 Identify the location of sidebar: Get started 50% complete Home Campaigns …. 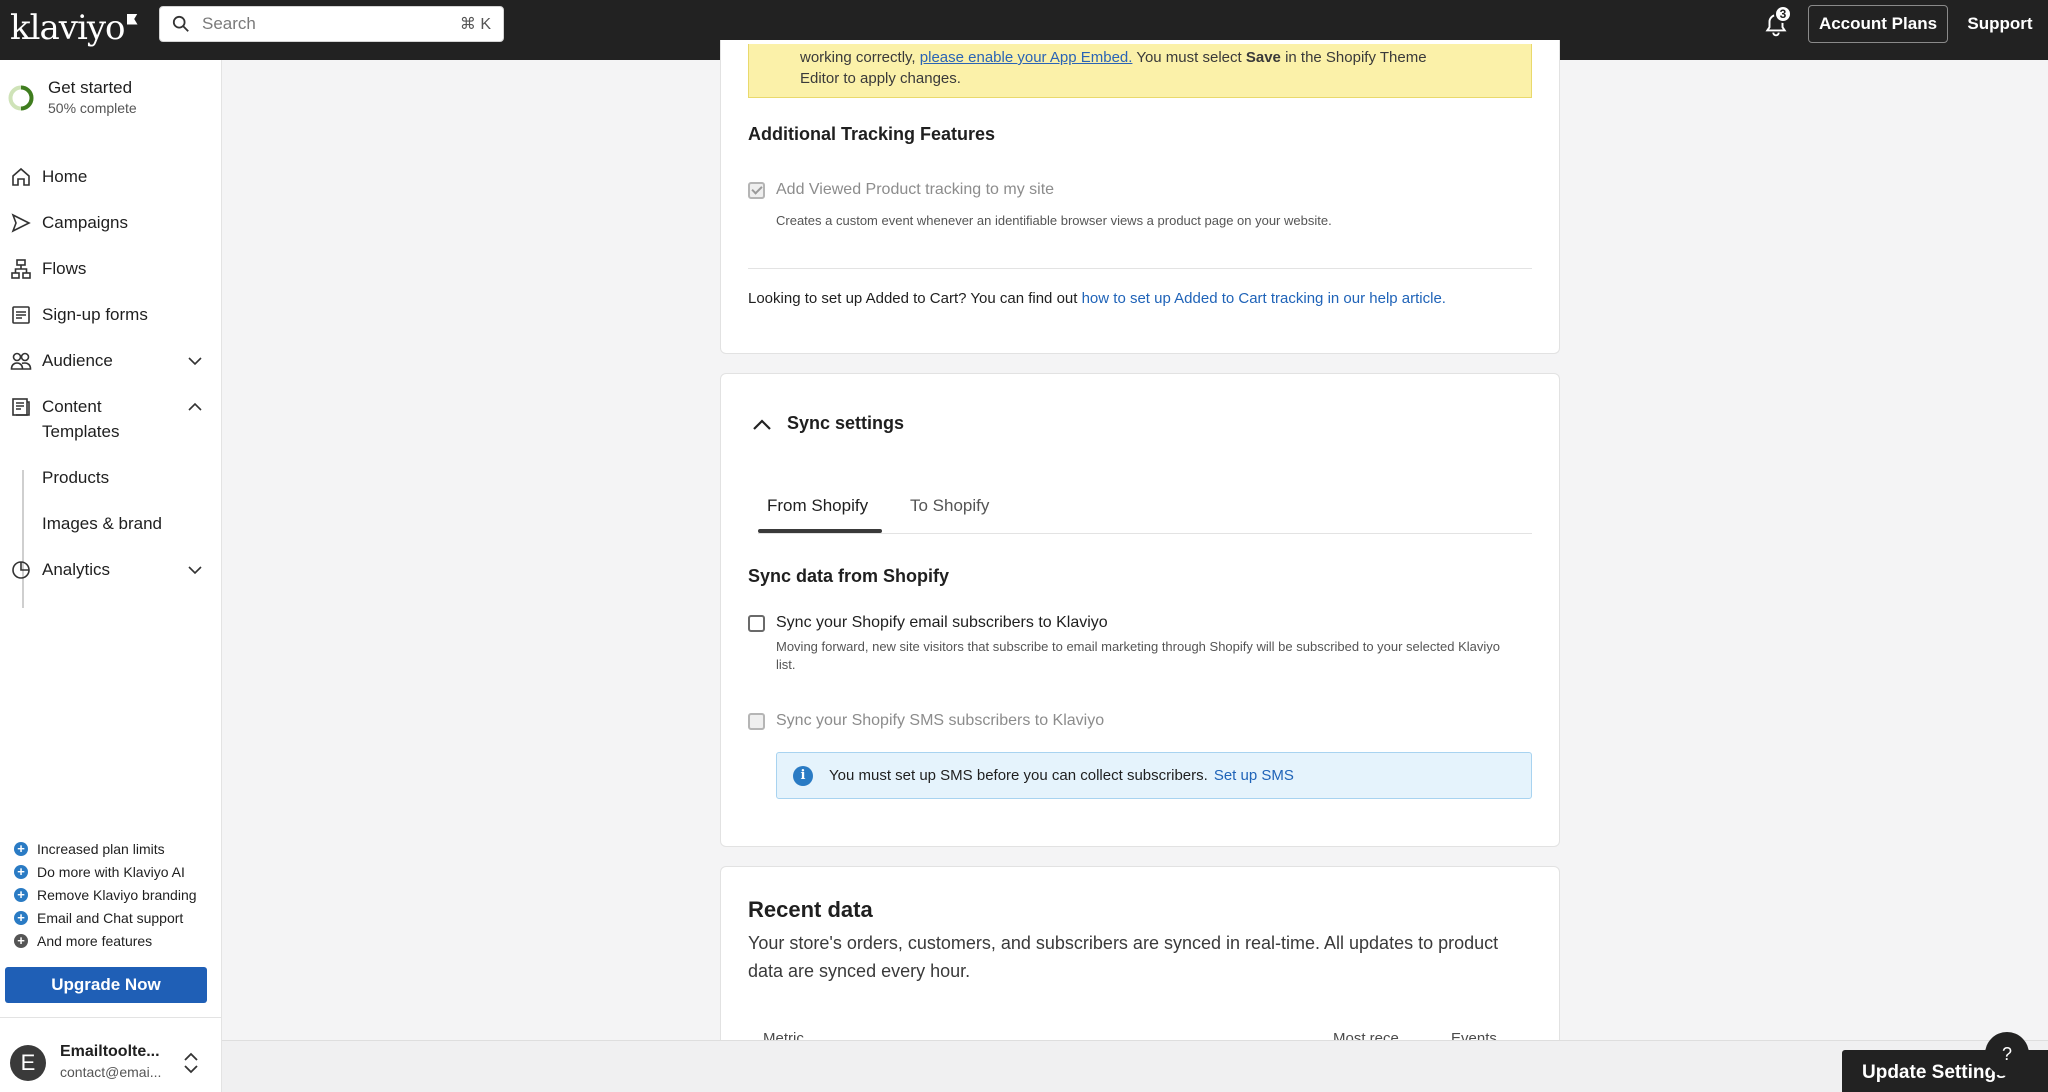
(111, 576).